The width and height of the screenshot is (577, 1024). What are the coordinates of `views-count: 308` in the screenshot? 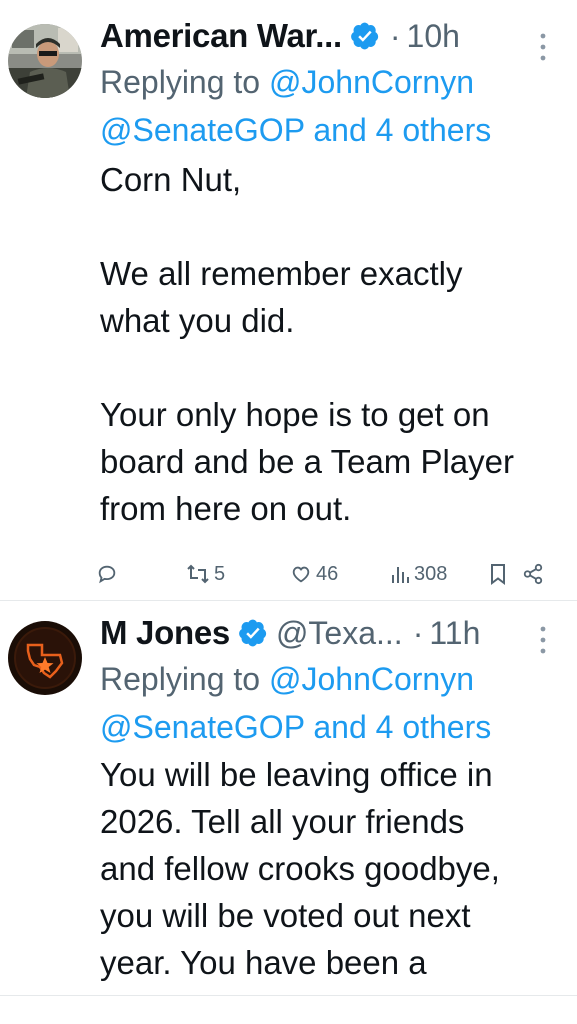 It's located at (431, 573).